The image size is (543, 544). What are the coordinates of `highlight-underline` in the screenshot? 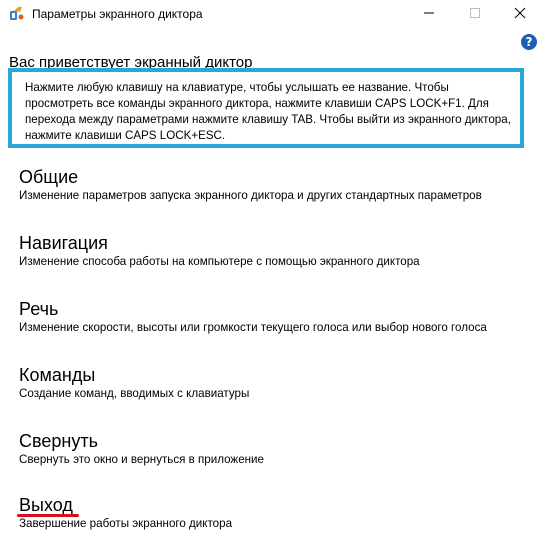 It's located at (48, 515).